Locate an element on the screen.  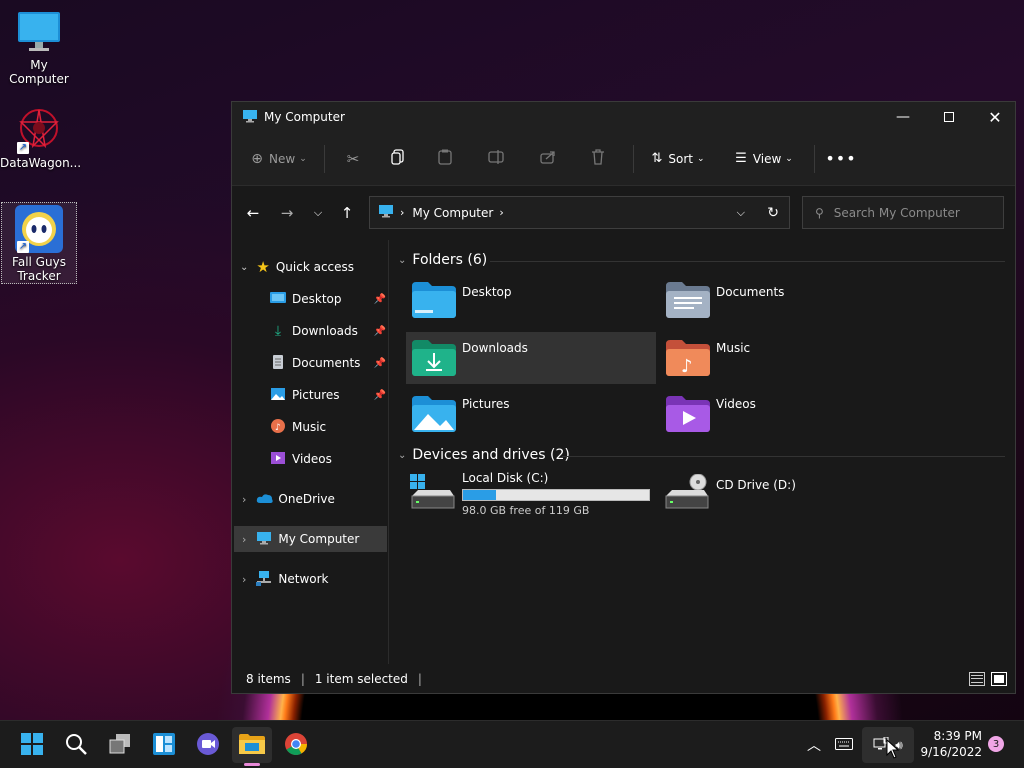
sidebar-item-pictures: Pictures 📌 is located at coordinates (328, 395).